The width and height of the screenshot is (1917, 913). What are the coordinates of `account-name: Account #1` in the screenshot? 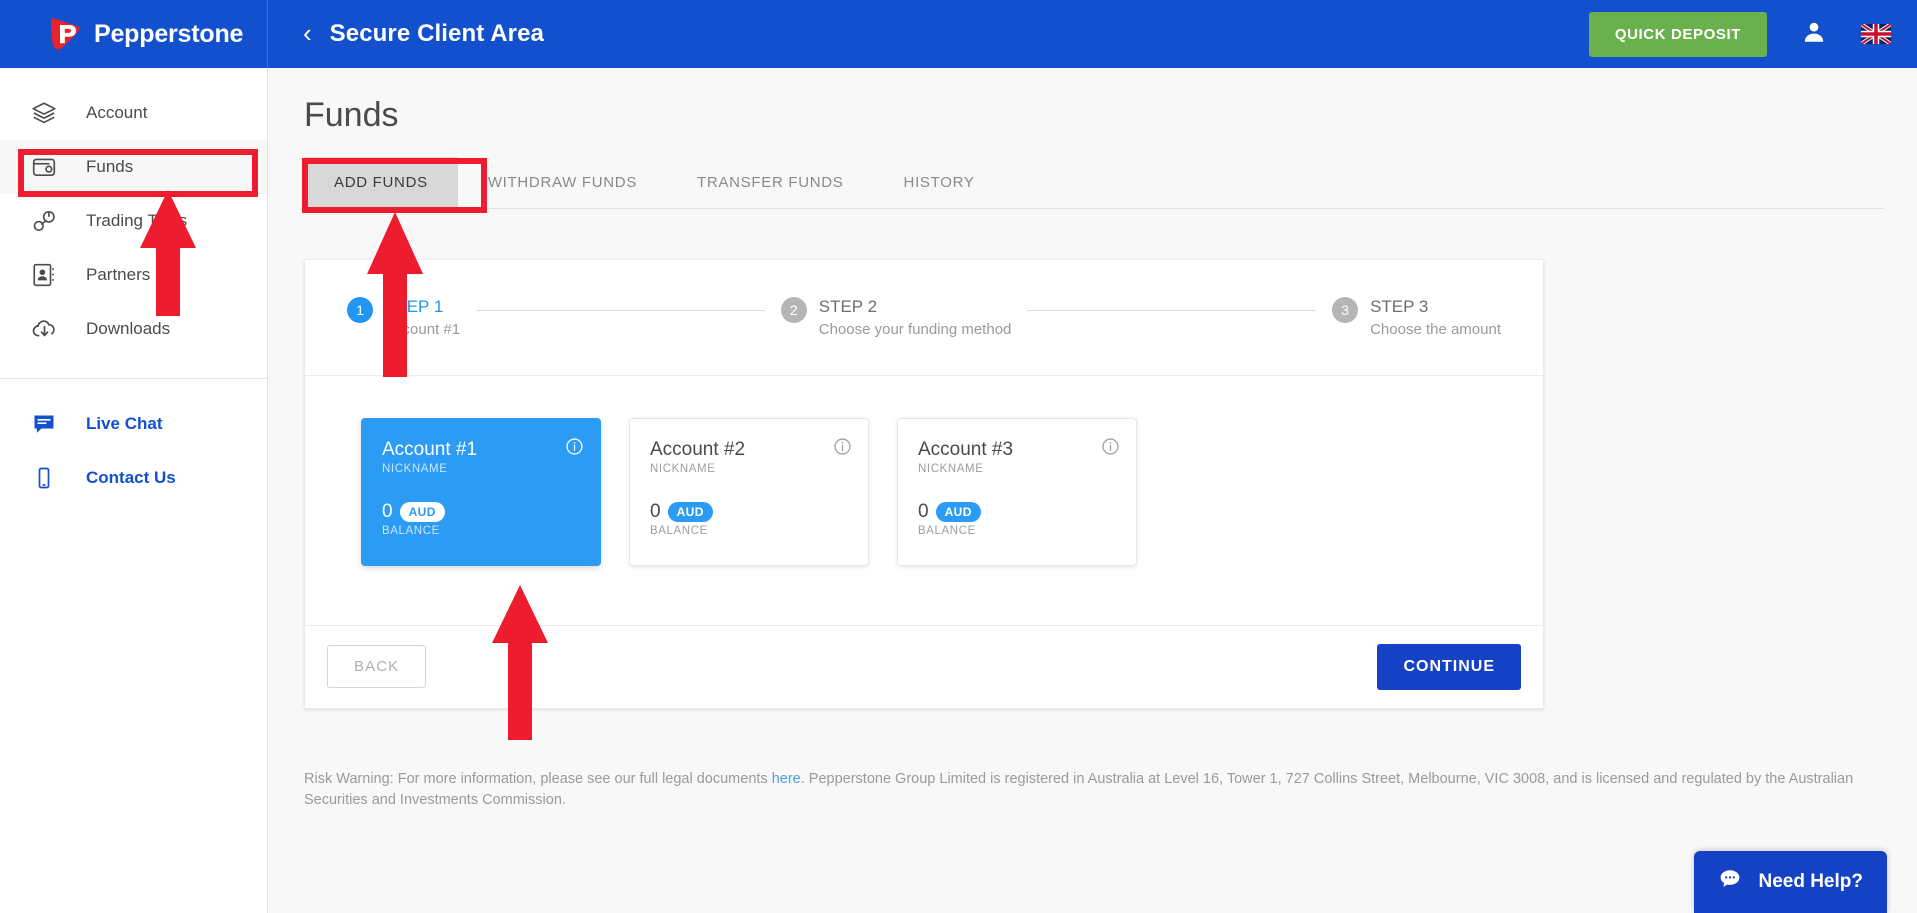 It's located at (430, 449).